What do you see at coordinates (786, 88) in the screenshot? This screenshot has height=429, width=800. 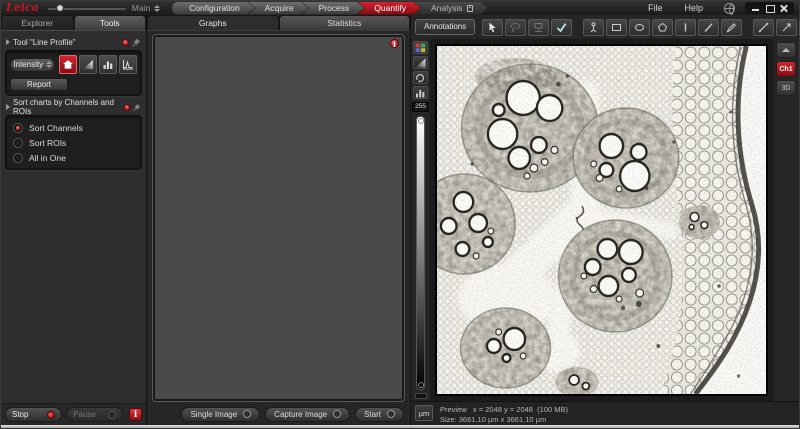 I see `view-3d-button: 3D` at bounding box center [786, 88].